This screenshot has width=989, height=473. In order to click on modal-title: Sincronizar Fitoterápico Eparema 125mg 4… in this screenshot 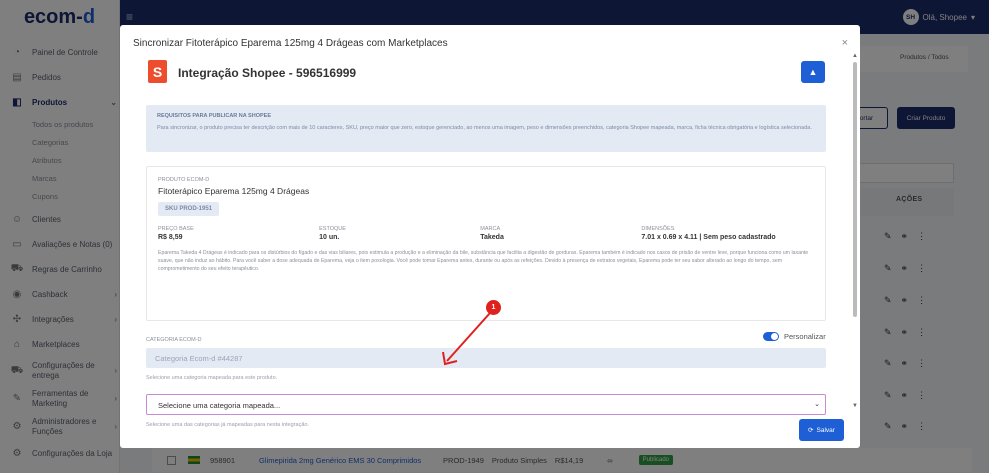, I will do `click(290, 43)`.